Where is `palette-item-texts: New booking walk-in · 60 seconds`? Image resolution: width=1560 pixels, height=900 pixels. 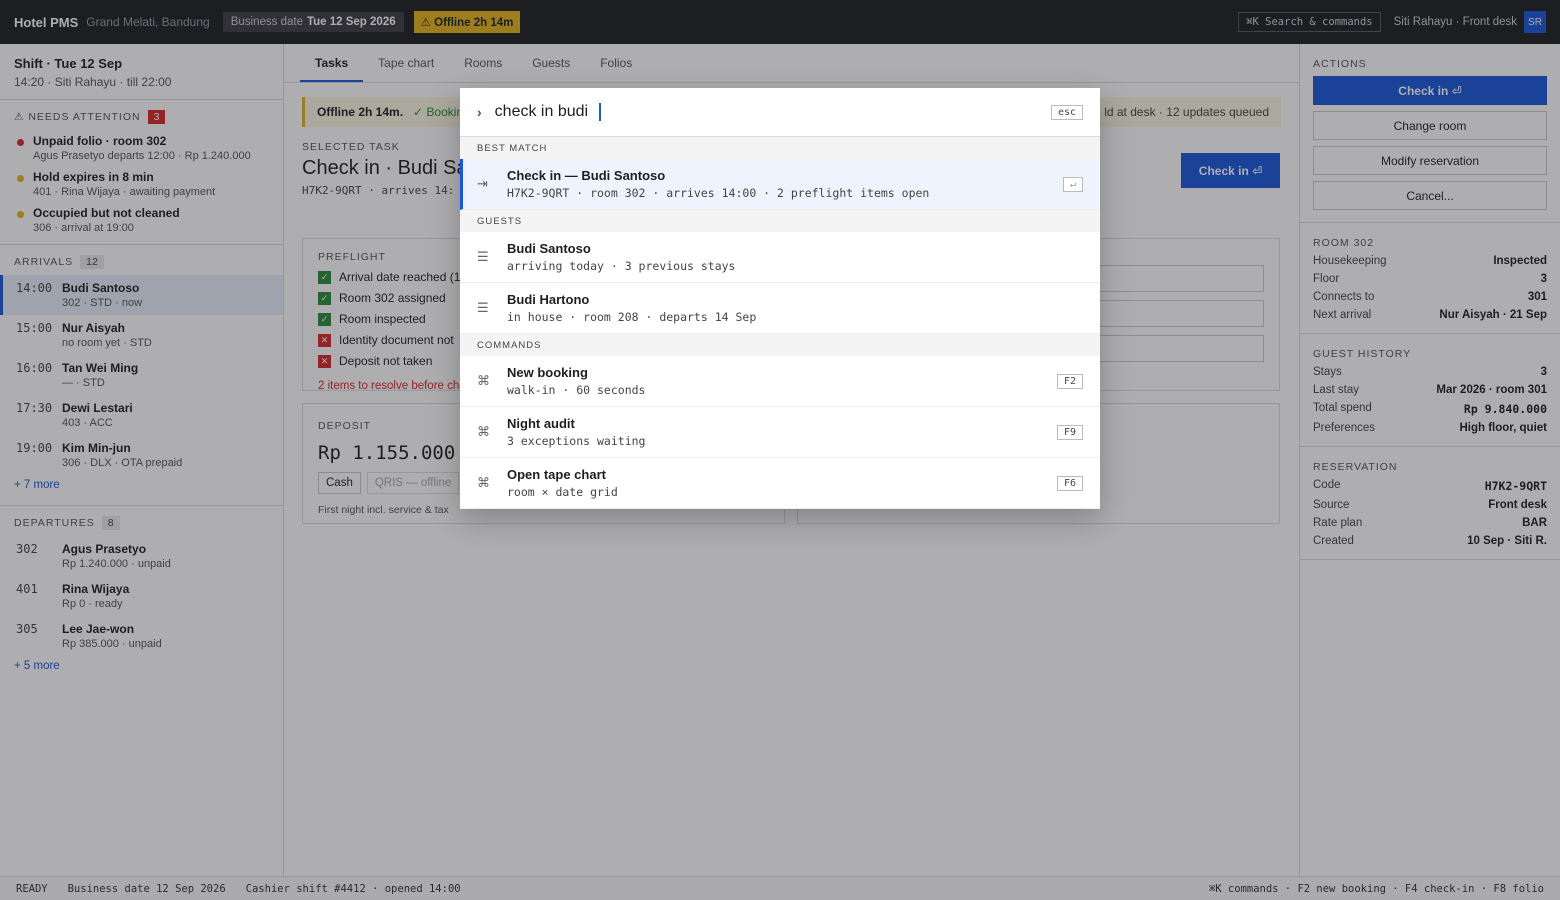
palette-item-texts: New booking walk-in · 60 seconds is located at coordinates (782, 381).